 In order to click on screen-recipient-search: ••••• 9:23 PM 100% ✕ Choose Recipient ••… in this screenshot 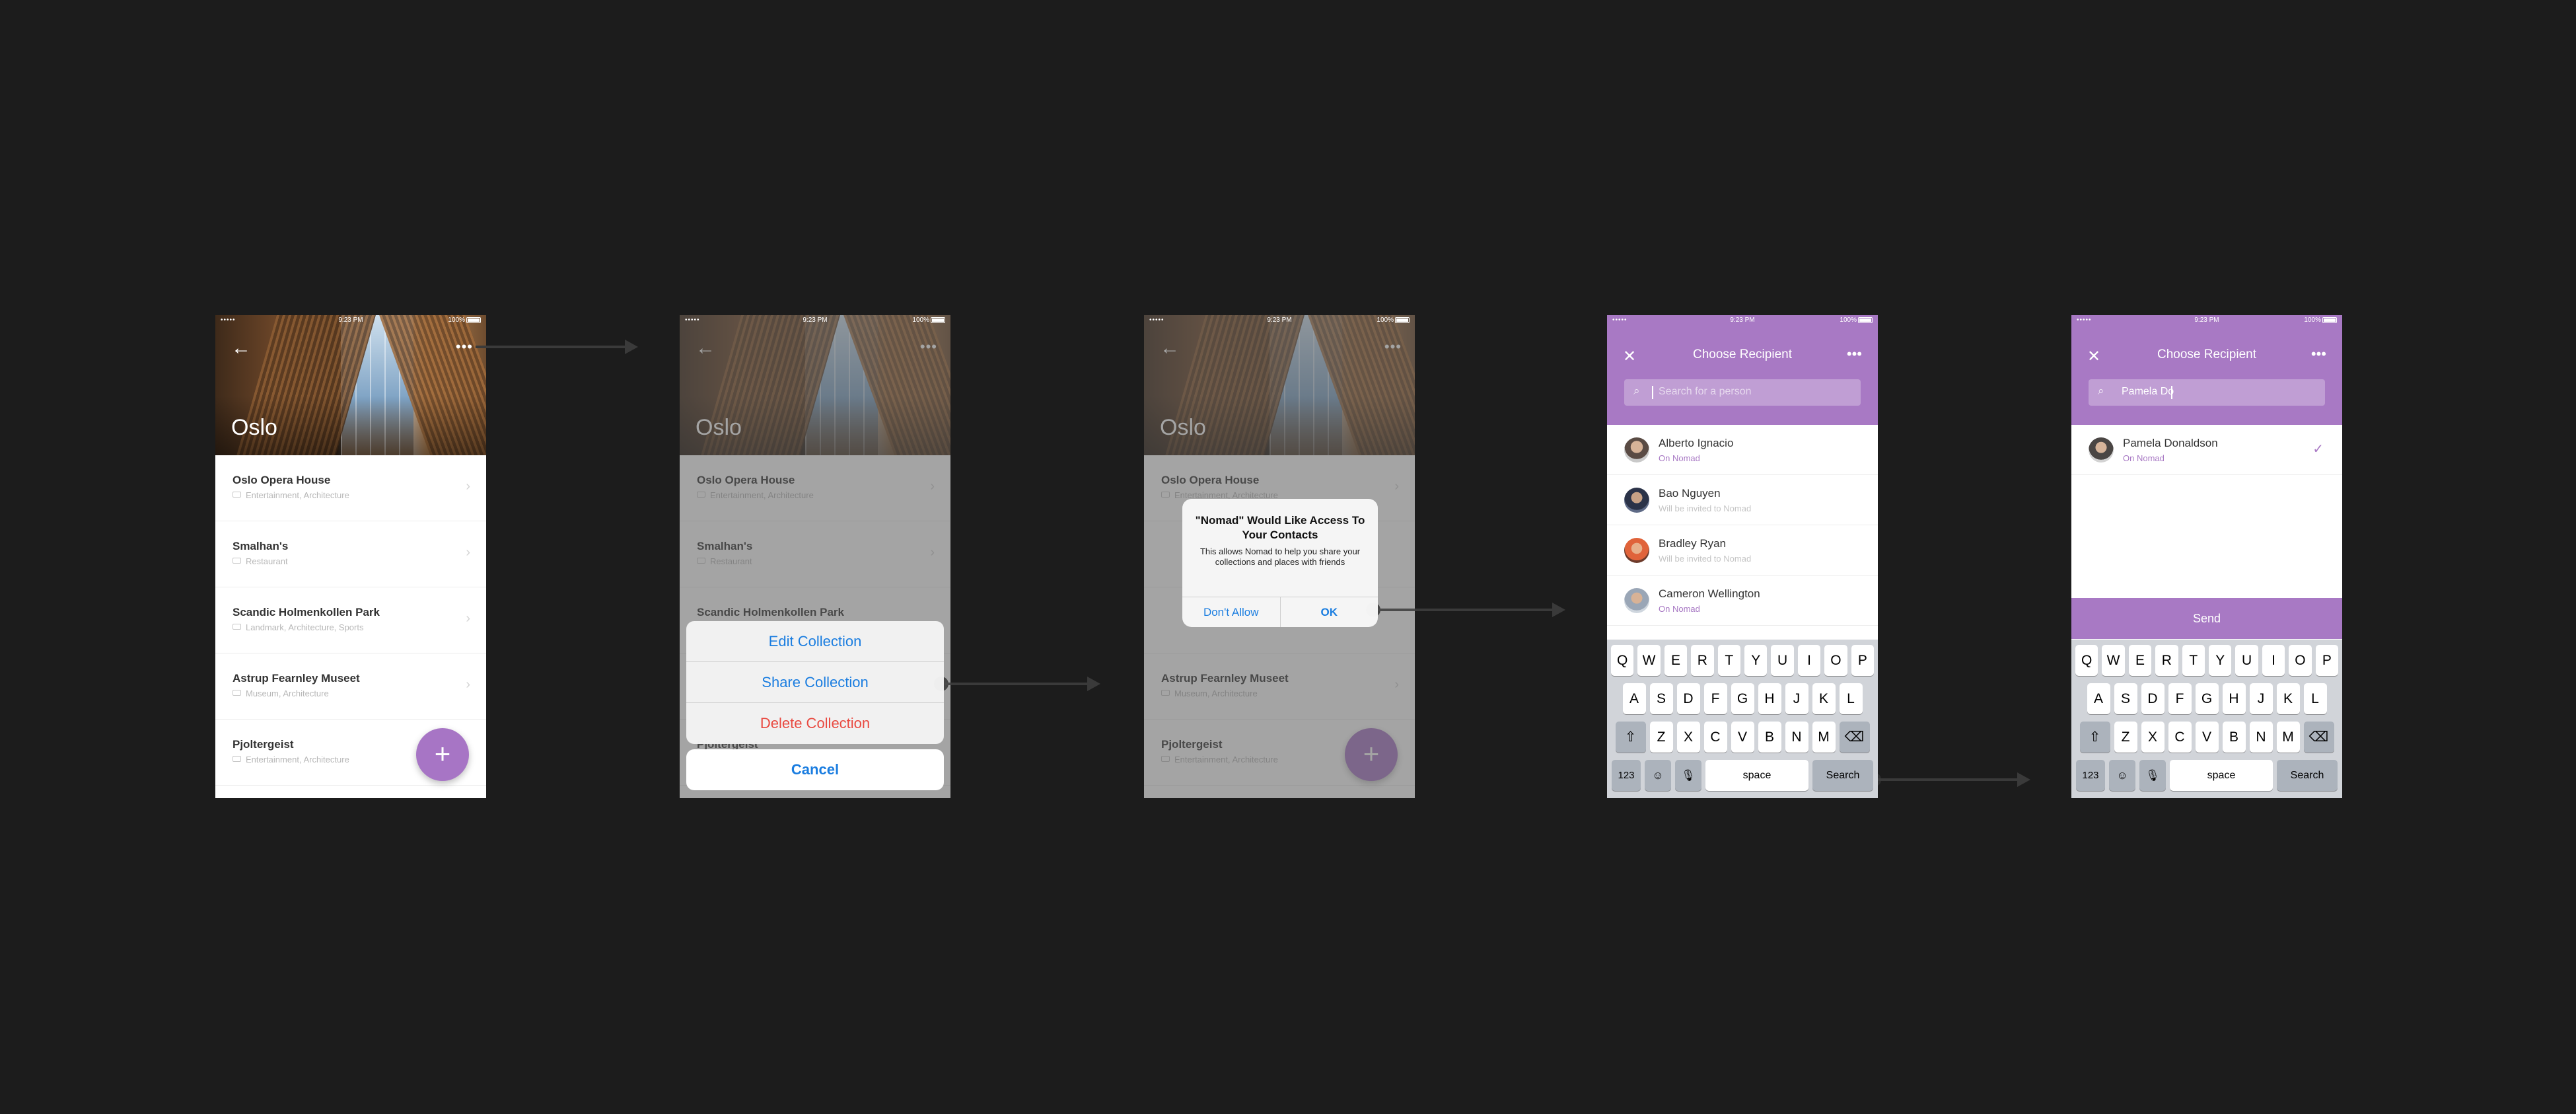, I will do `click(2206, 556)`.